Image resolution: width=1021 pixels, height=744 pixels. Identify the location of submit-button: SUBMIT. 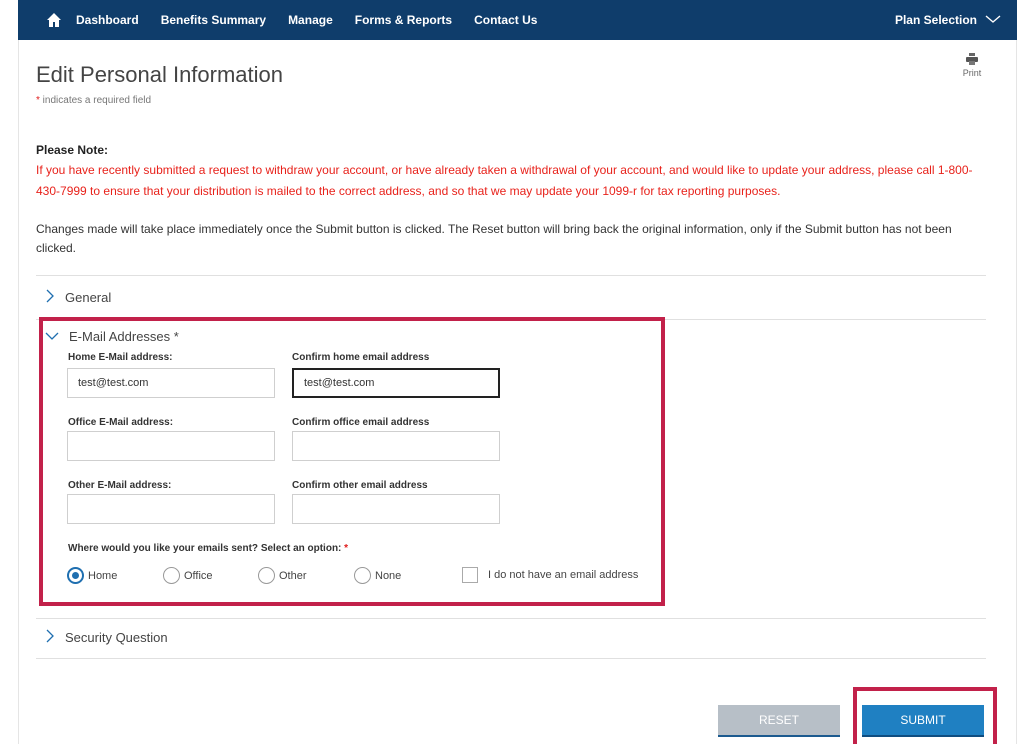
(923, 721).